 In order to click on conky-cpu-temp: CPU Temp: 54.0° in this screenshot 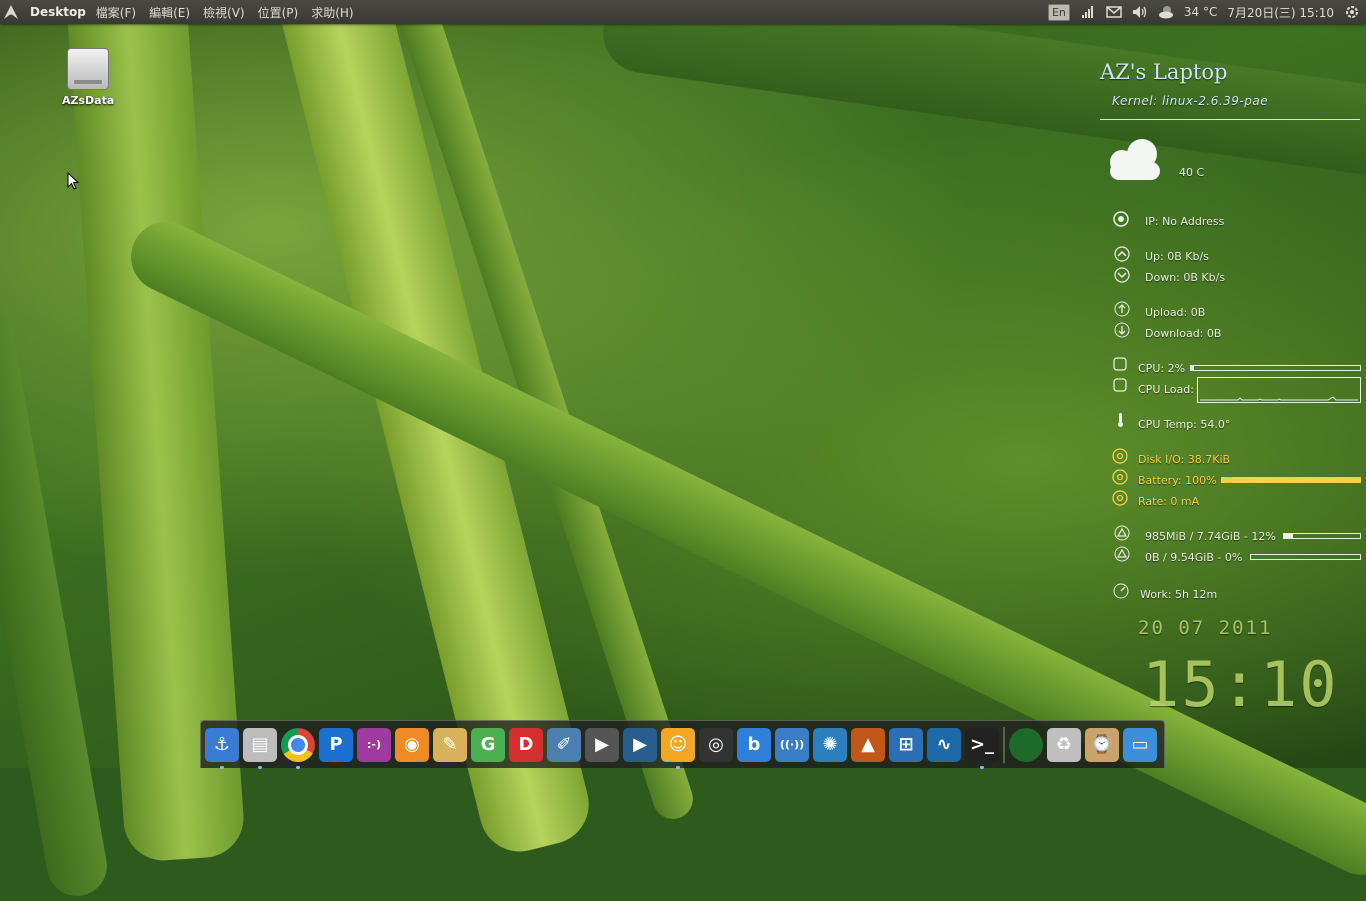, I will do `click(1184, 424)`.